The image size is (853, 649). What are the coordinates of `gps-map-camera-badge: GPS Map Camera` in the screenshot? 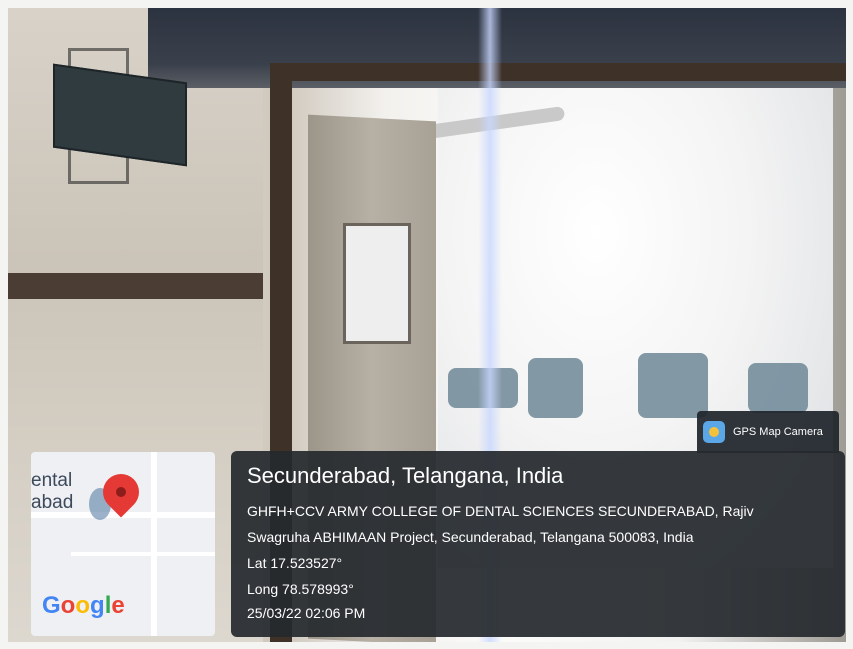 It's located at (768, 432).